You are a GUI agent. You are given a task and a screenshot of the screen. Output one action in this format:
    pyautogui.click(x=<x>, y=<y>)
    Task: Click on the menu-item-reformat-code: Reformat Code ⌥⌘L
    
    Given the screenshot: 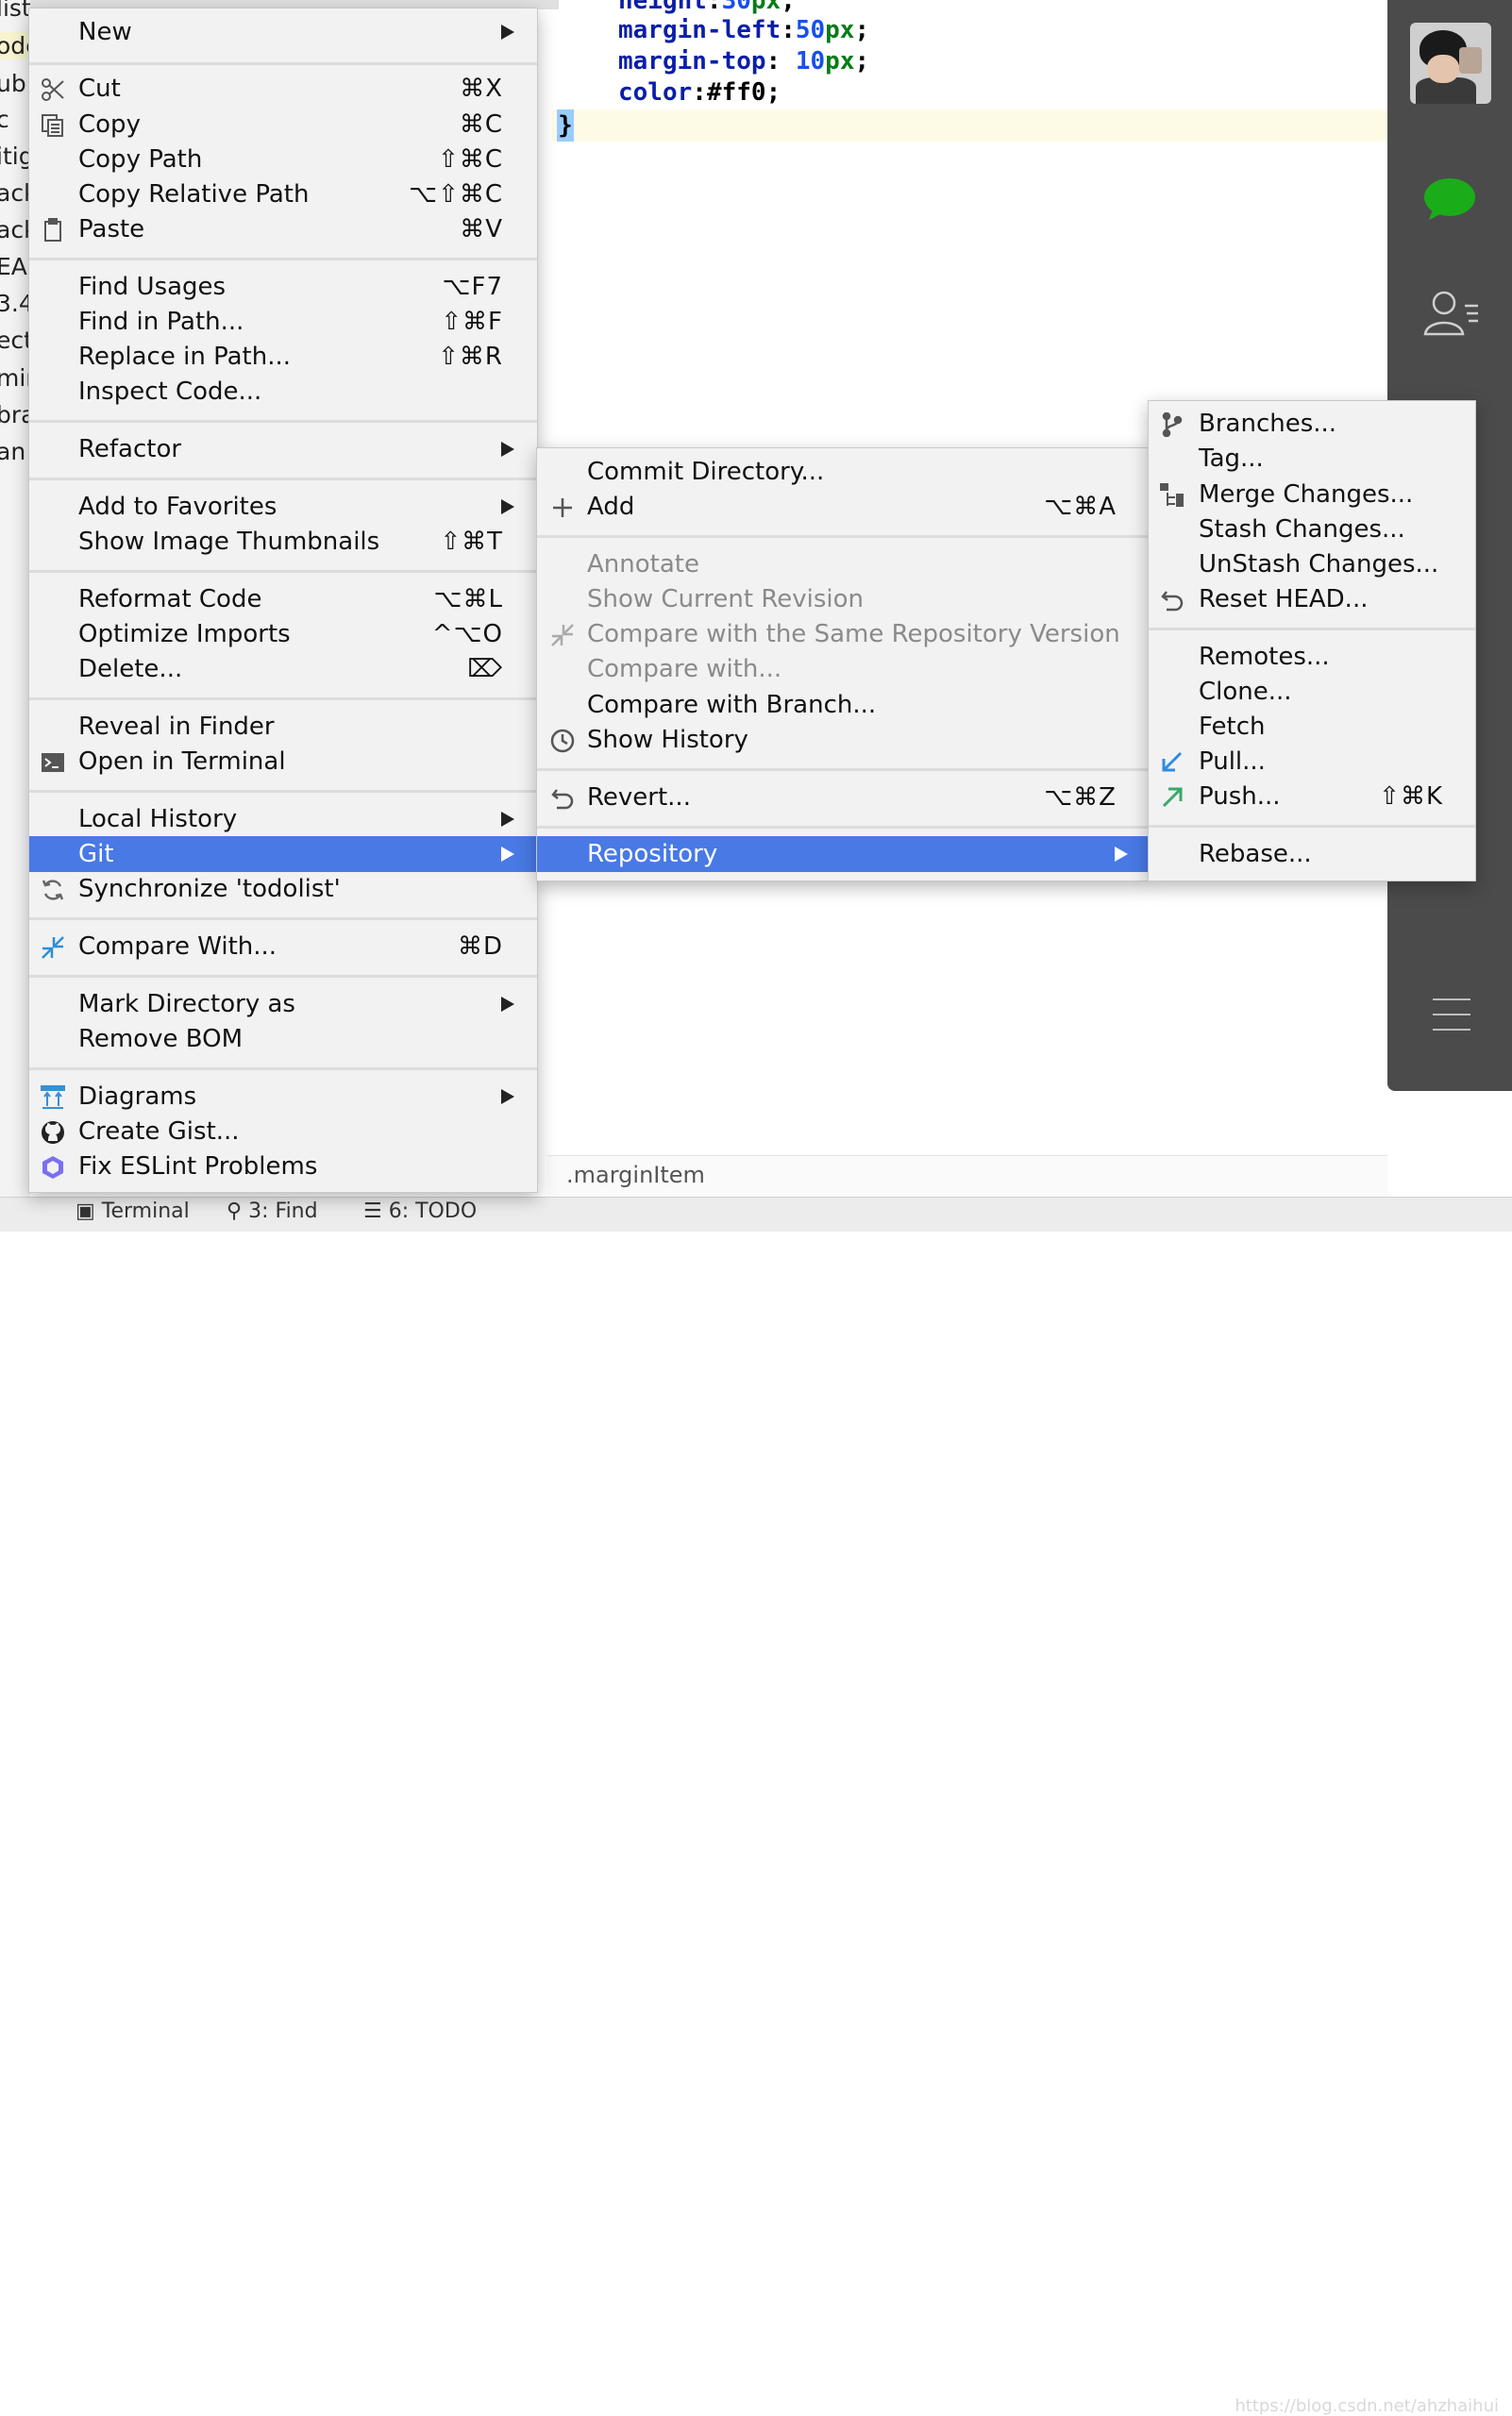 What is the action you would take?
    pyautogui.click(x=283, y=599)
    